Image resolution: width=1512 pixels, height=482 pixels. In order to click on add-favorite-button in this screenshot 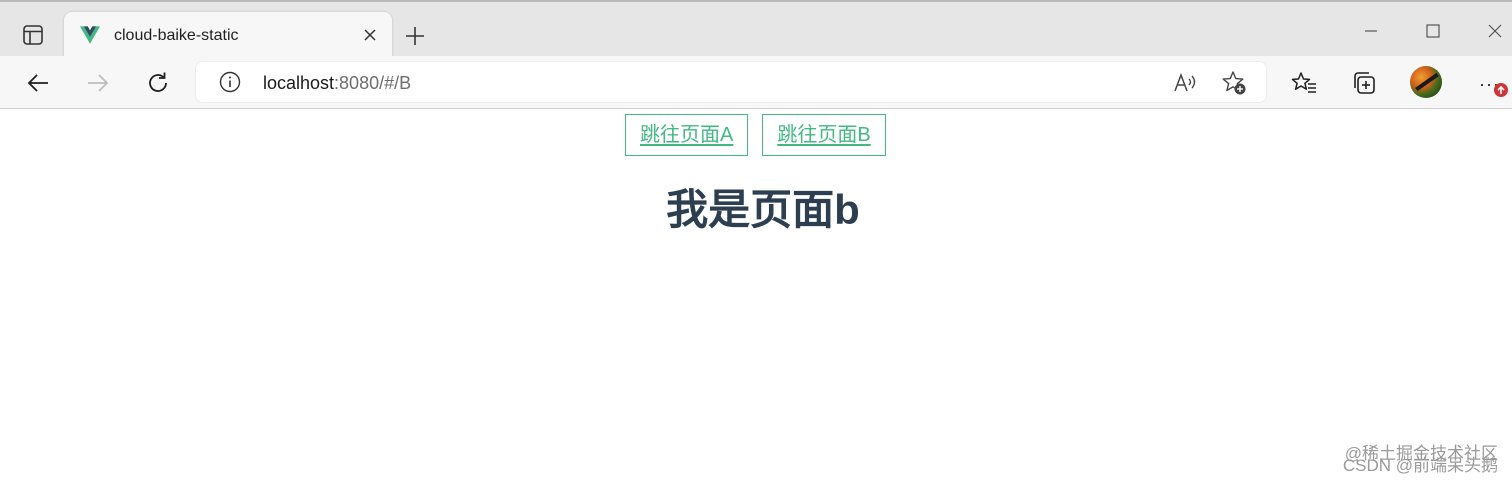, I will do `click(1234, 83)`.